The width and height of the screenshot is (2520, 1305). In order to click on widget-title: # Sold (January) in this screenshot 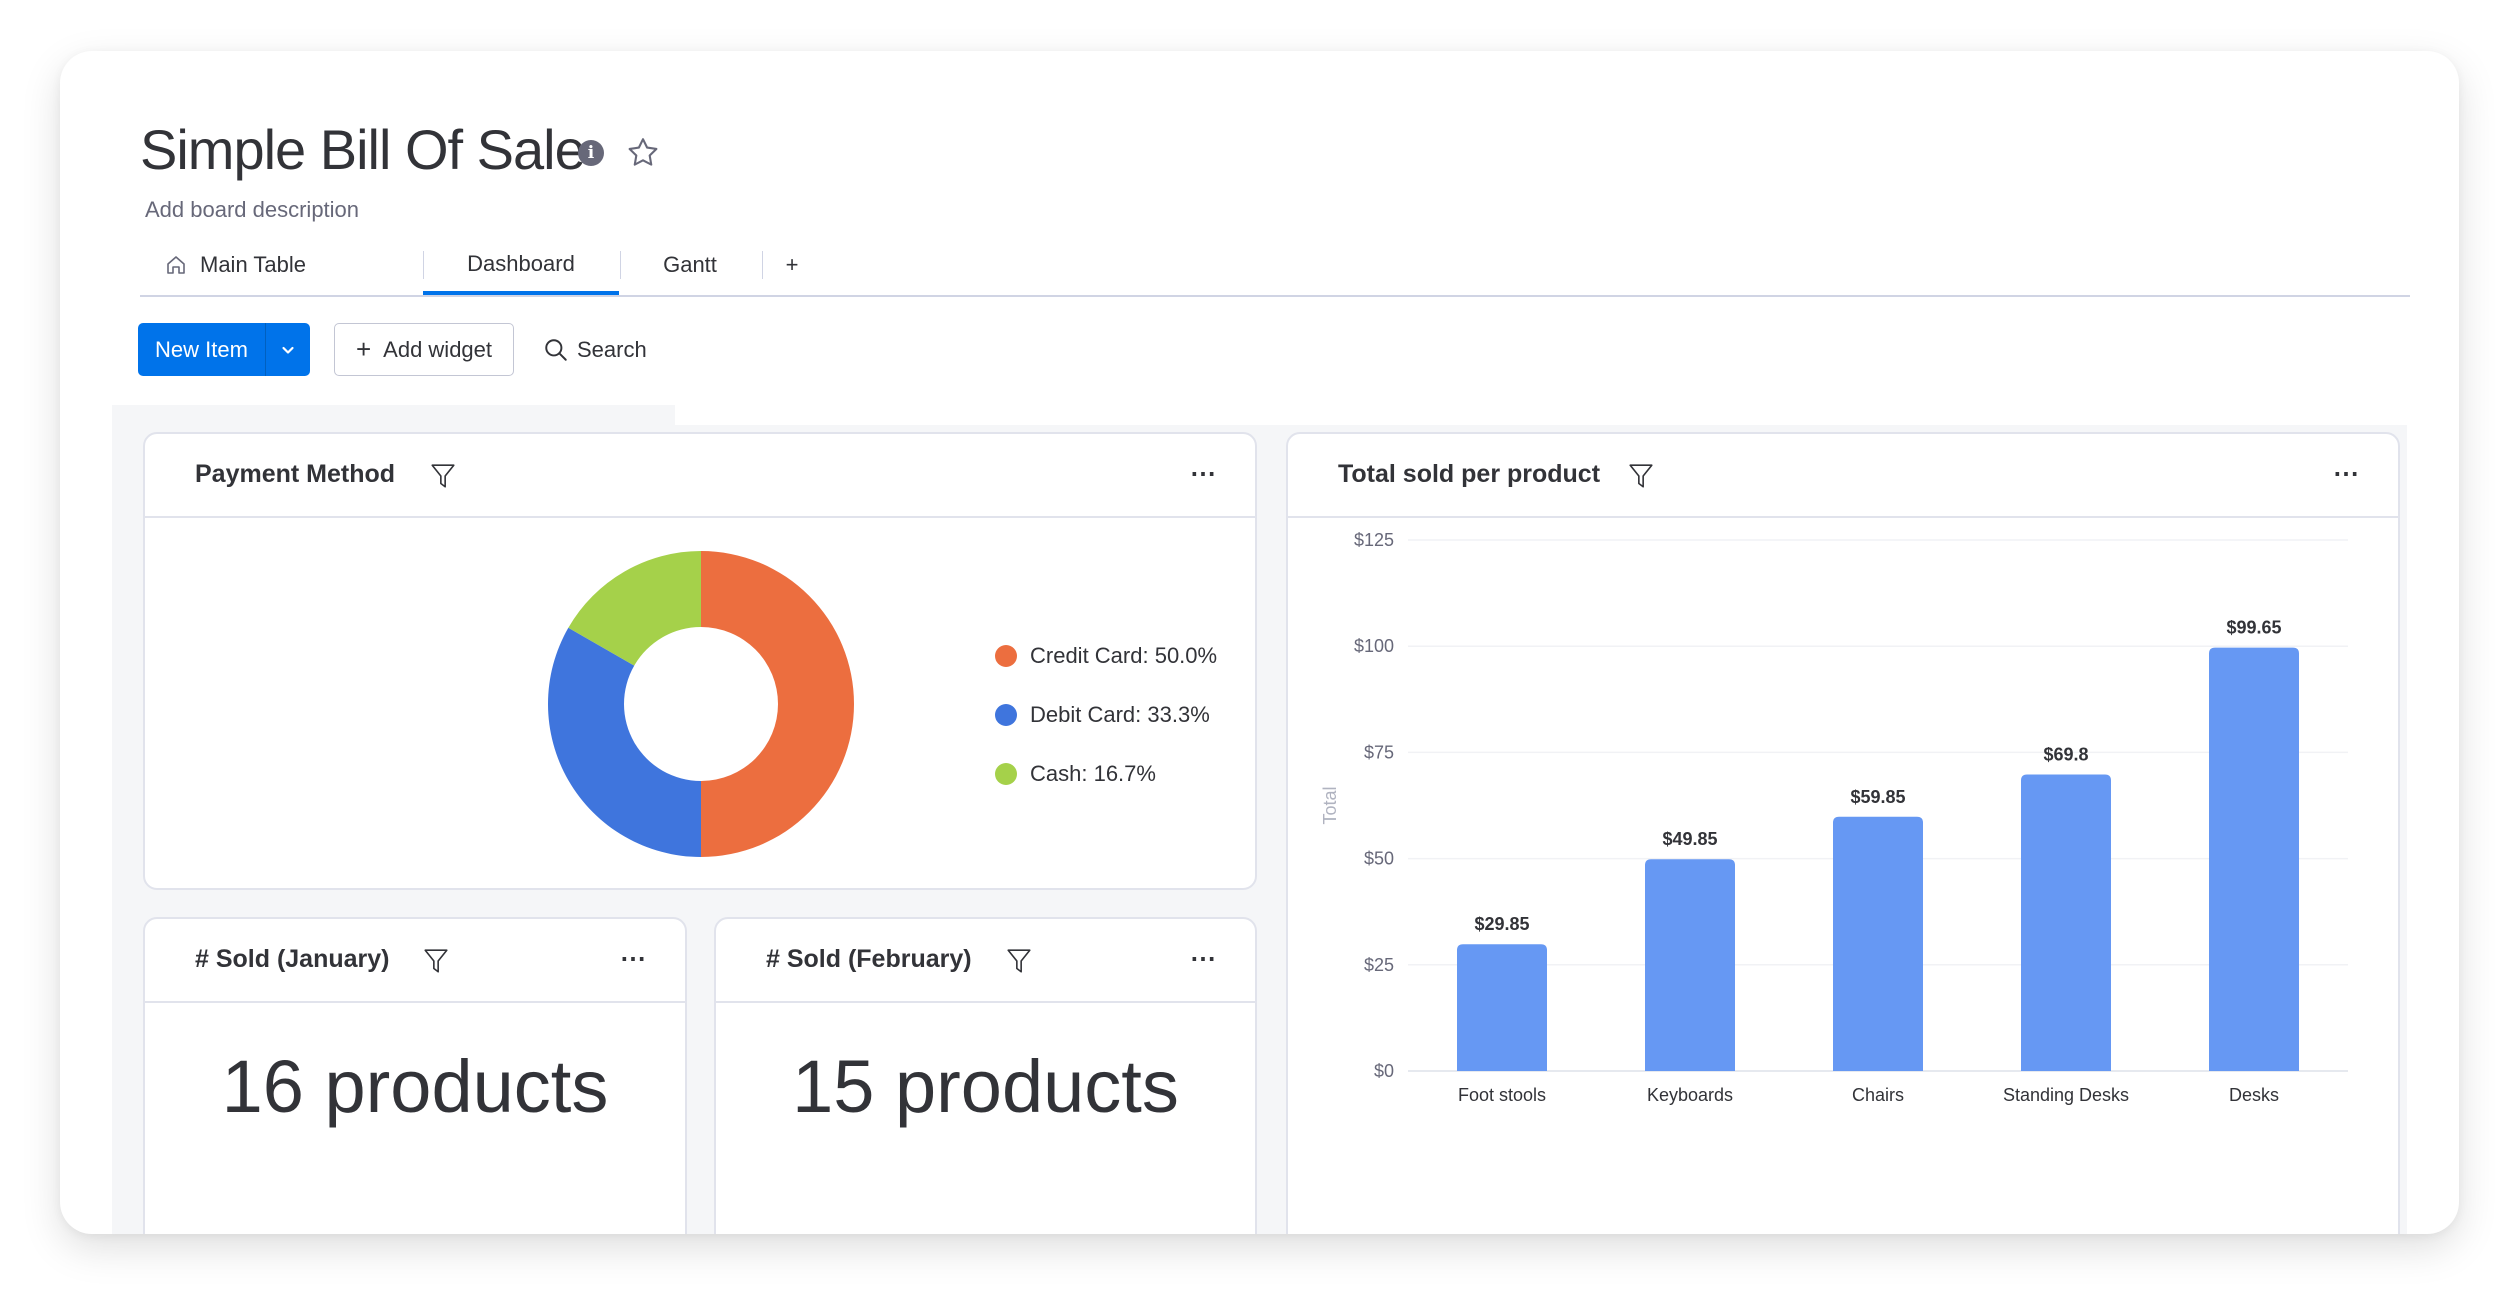, I will do `click(292, 959)`.